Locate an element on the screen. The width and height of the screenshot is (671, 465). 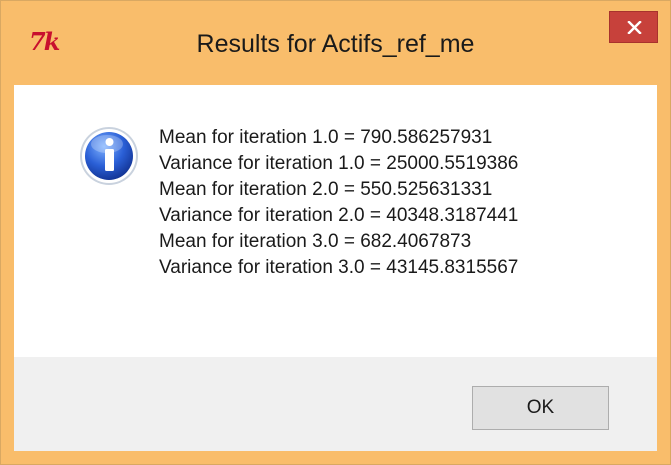
info-icon is located at coordinates (109, 156).